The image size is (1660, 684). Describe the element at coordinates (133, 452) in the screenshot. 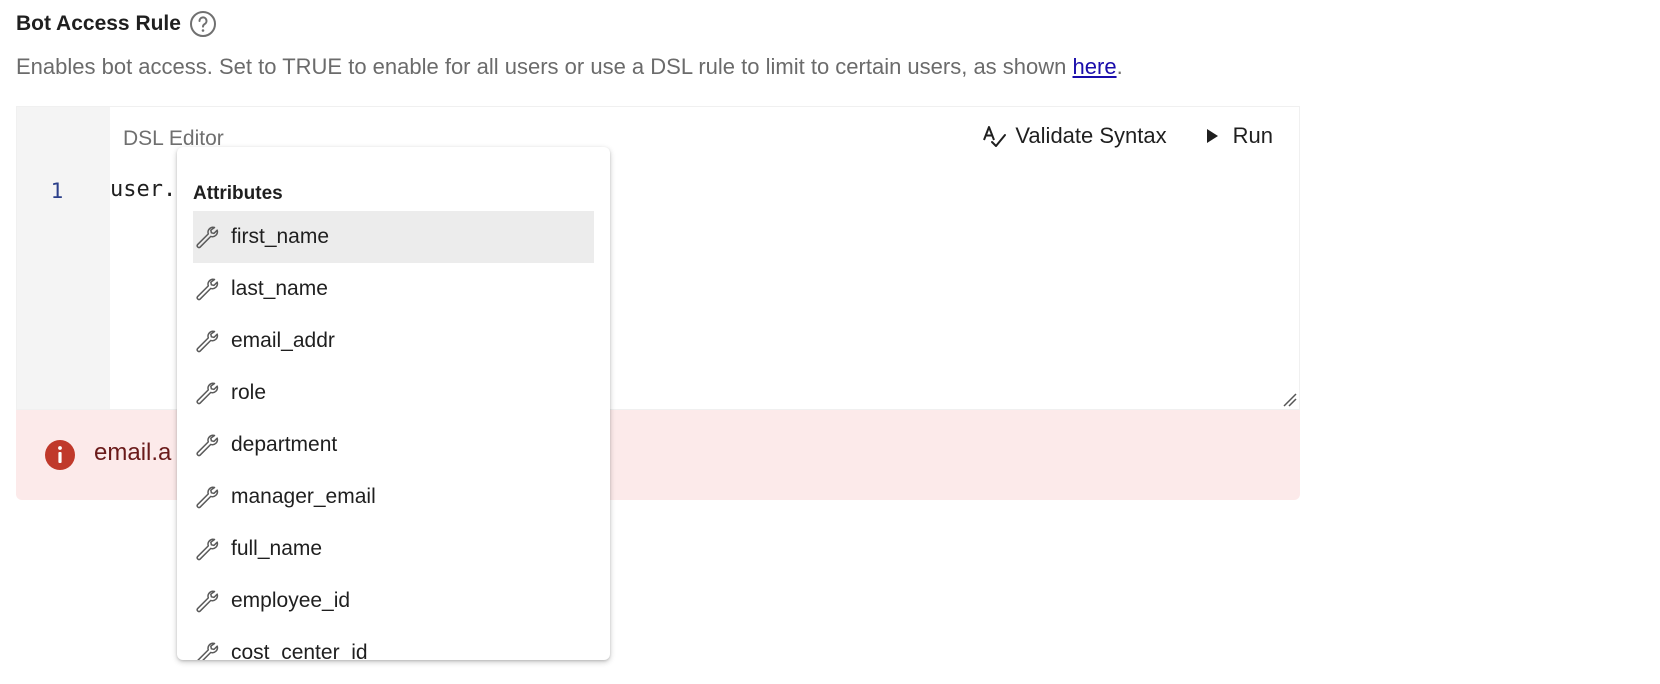

I see `error-message: email.a` at that location.